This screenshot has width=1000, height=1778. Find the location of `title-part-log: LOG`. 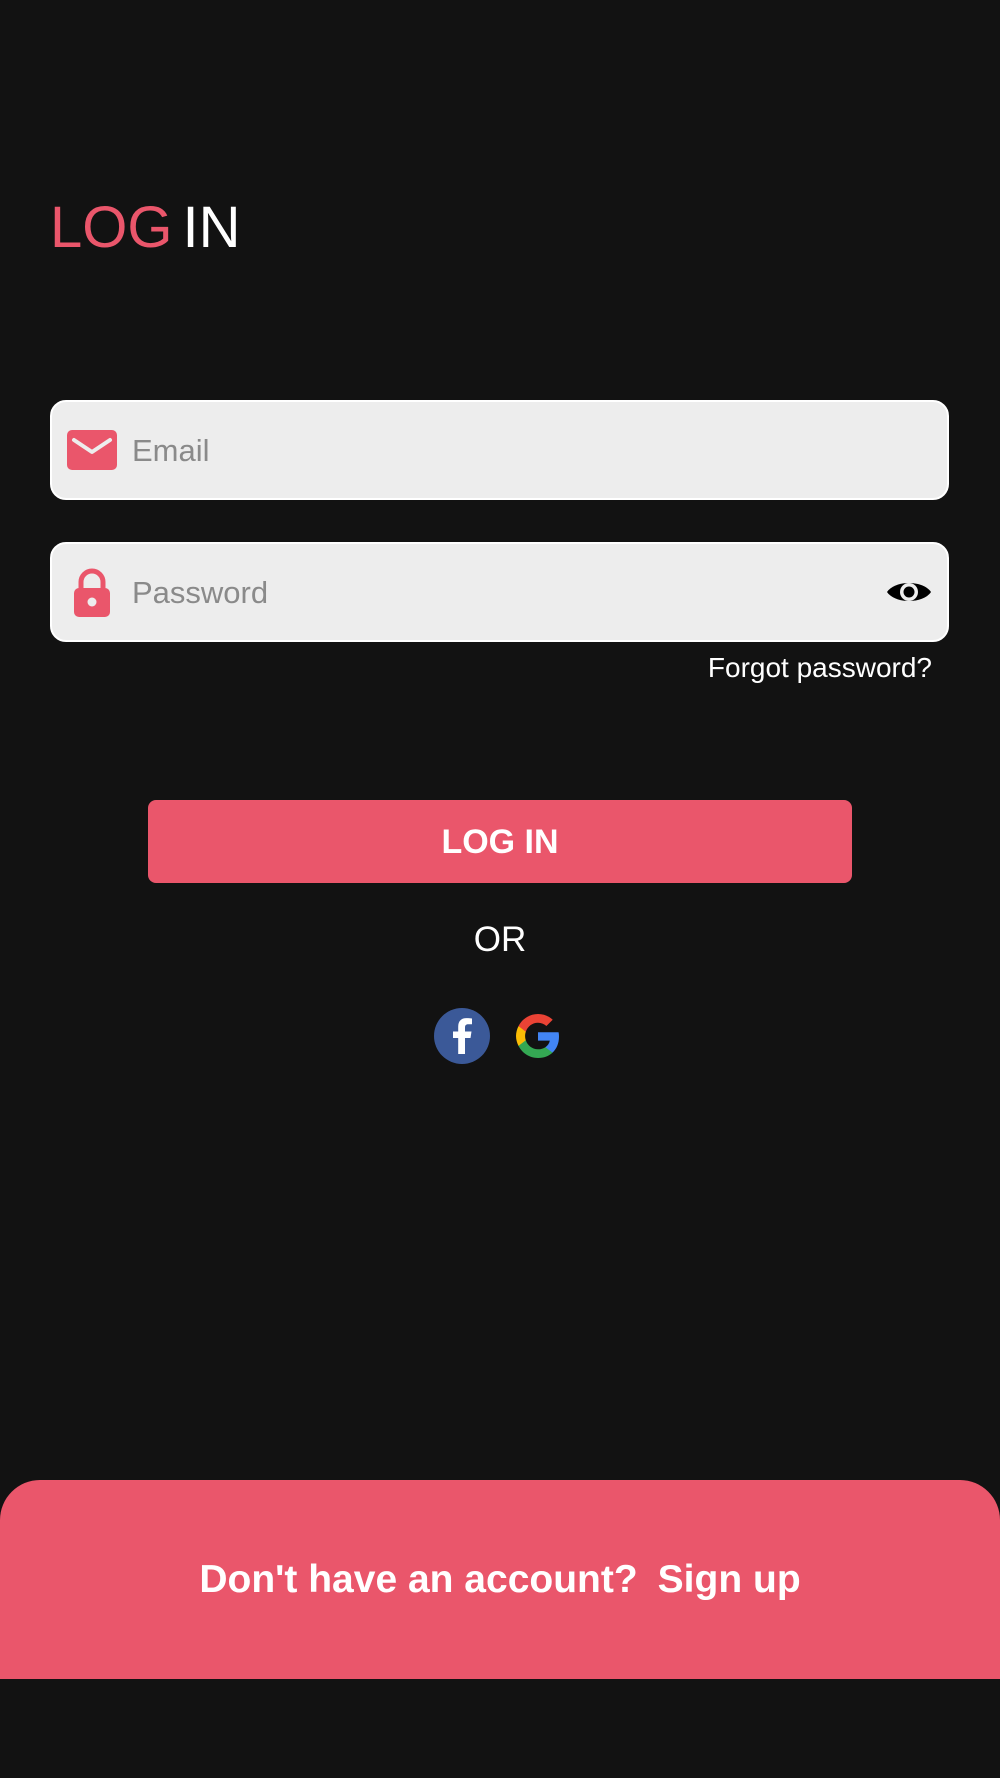

title-part-log: LOG is located at coordinates (111, 227).